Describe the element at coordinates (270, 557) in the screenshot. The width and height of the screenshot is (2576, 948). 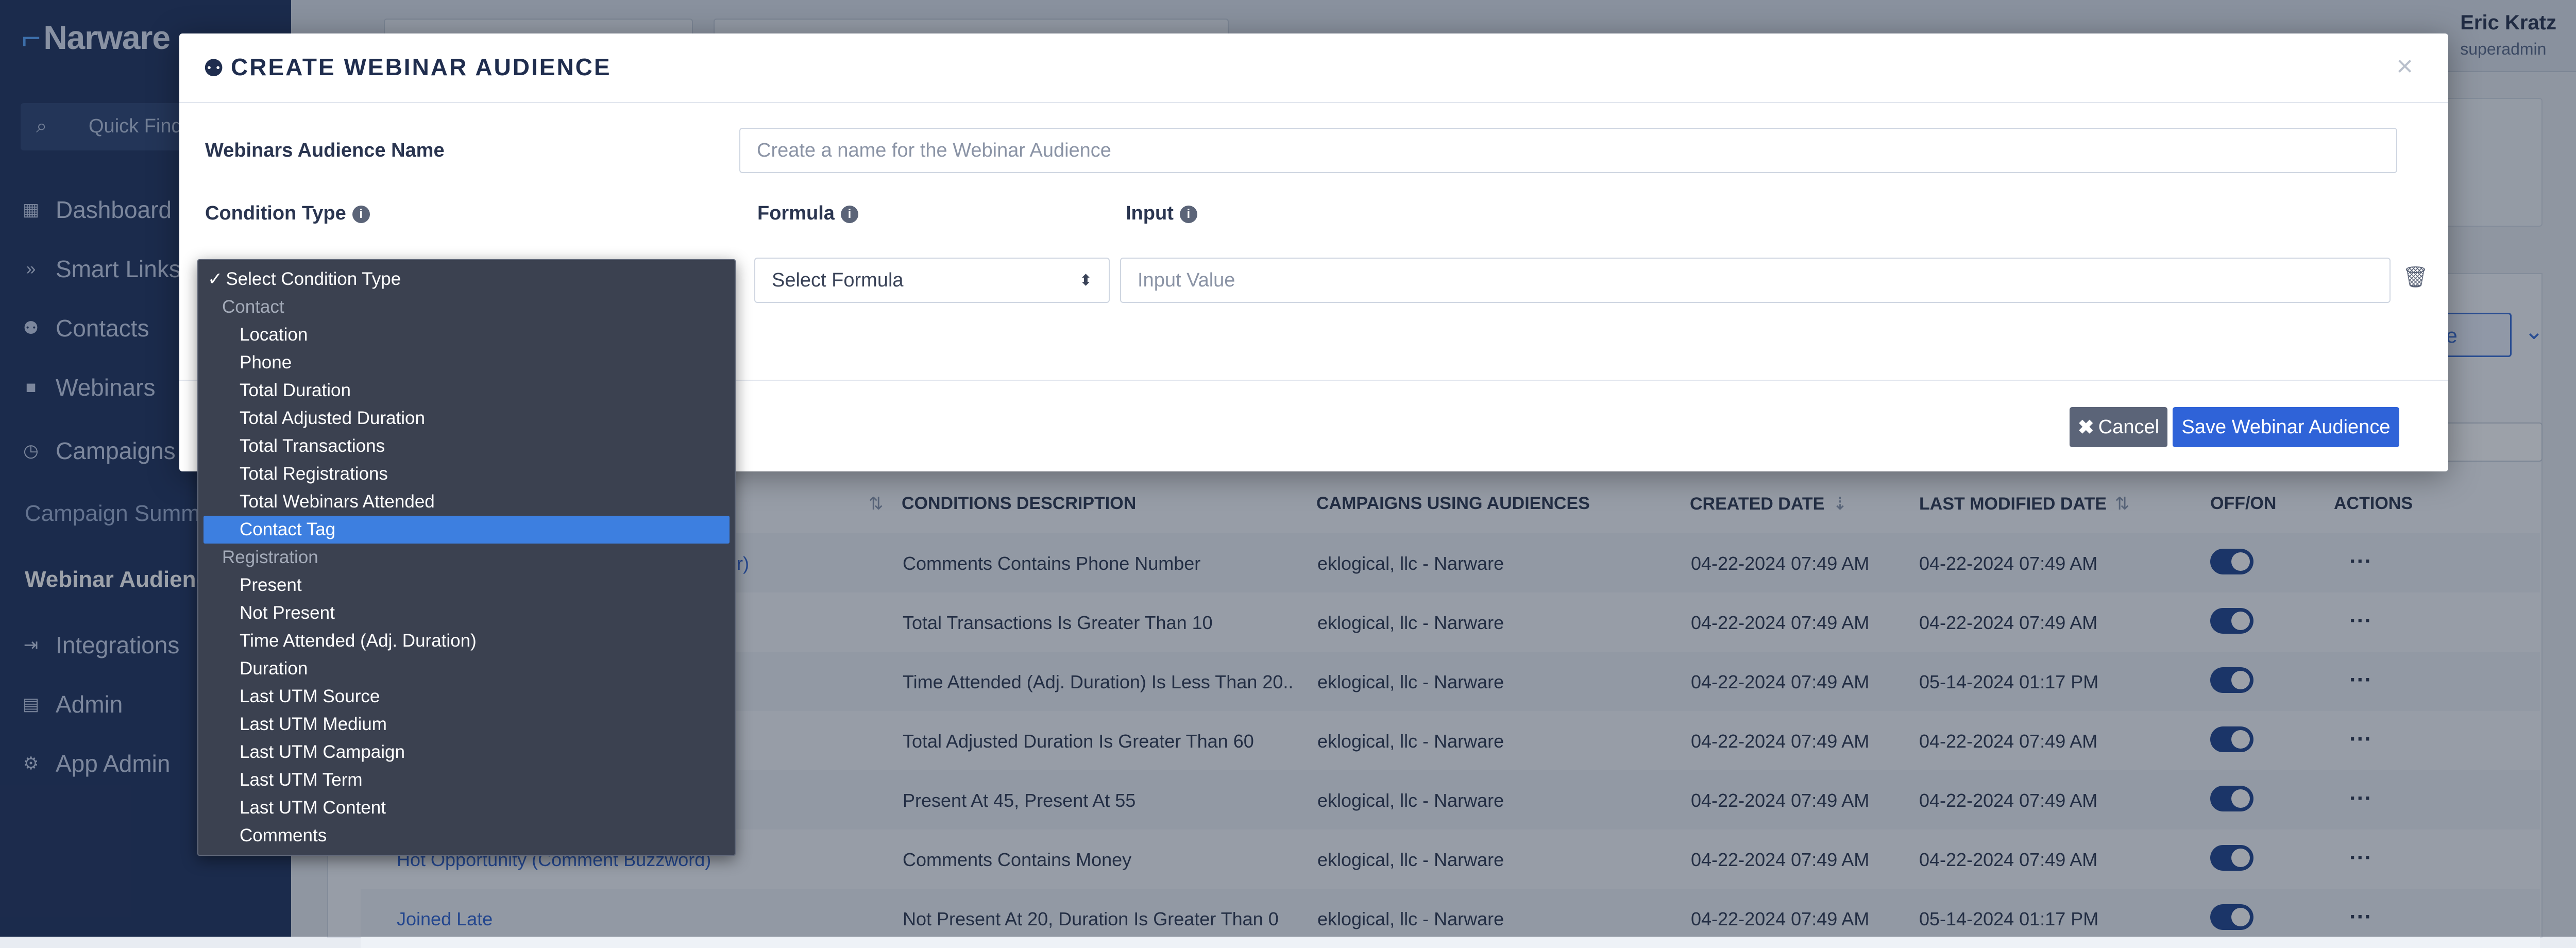
I see `option-group-registration: Registration` at that location.